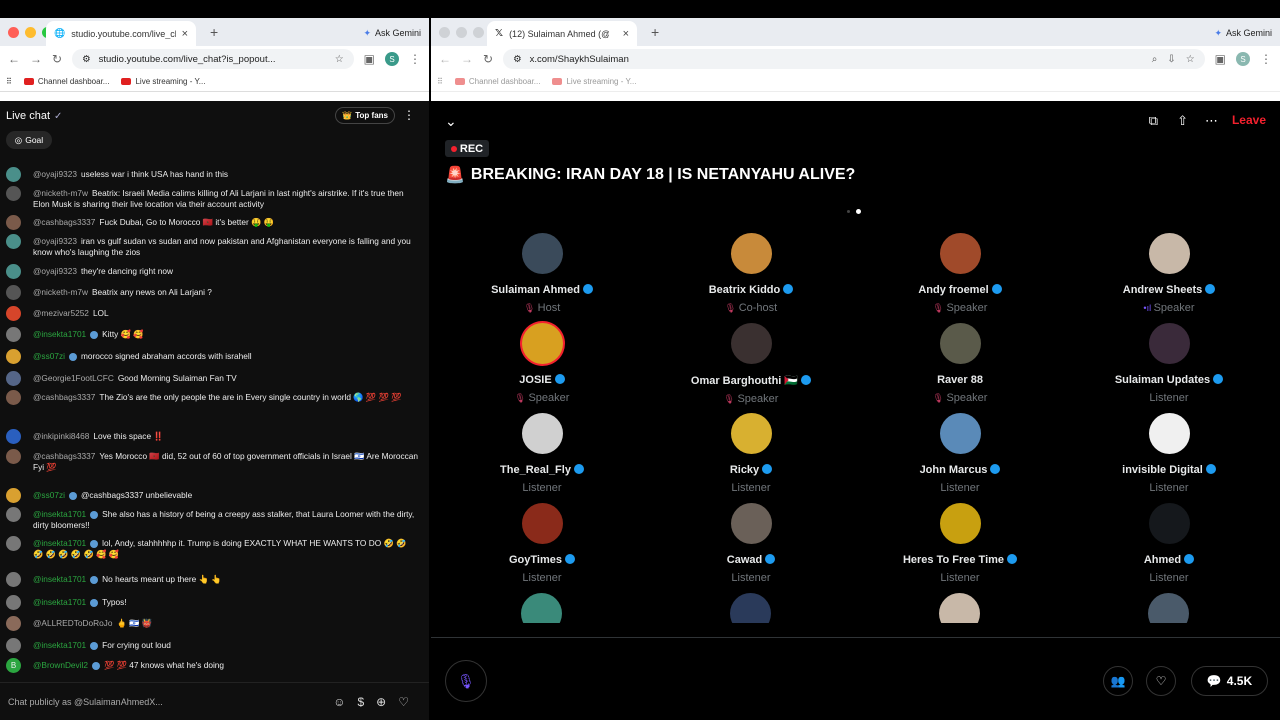 Image resolution: width=1280 pixels, height=720 pixels. Describe the element at coordinates (409, 115) in the screenshot. I see `more-options-icon: ⋮` at that location.